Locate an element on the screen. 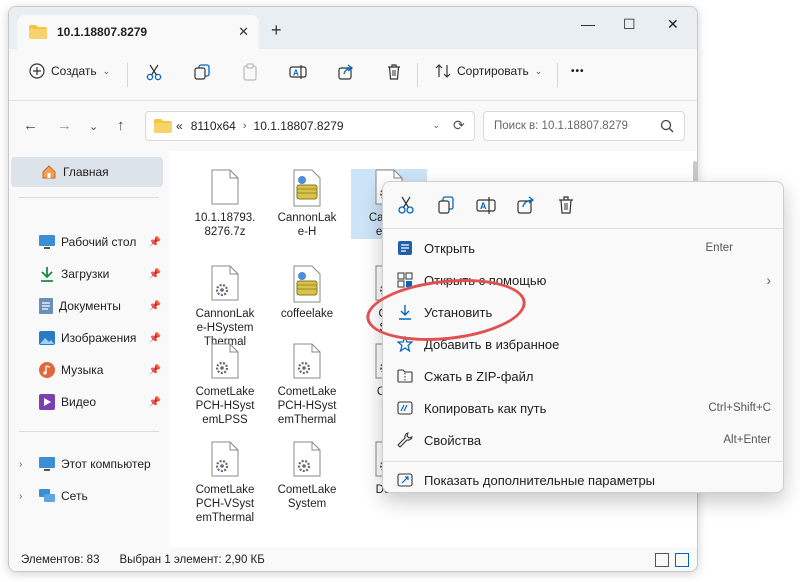 The height and width of the screenshot is (582, 800). desktop-icon is located at coordinates (47, 242).